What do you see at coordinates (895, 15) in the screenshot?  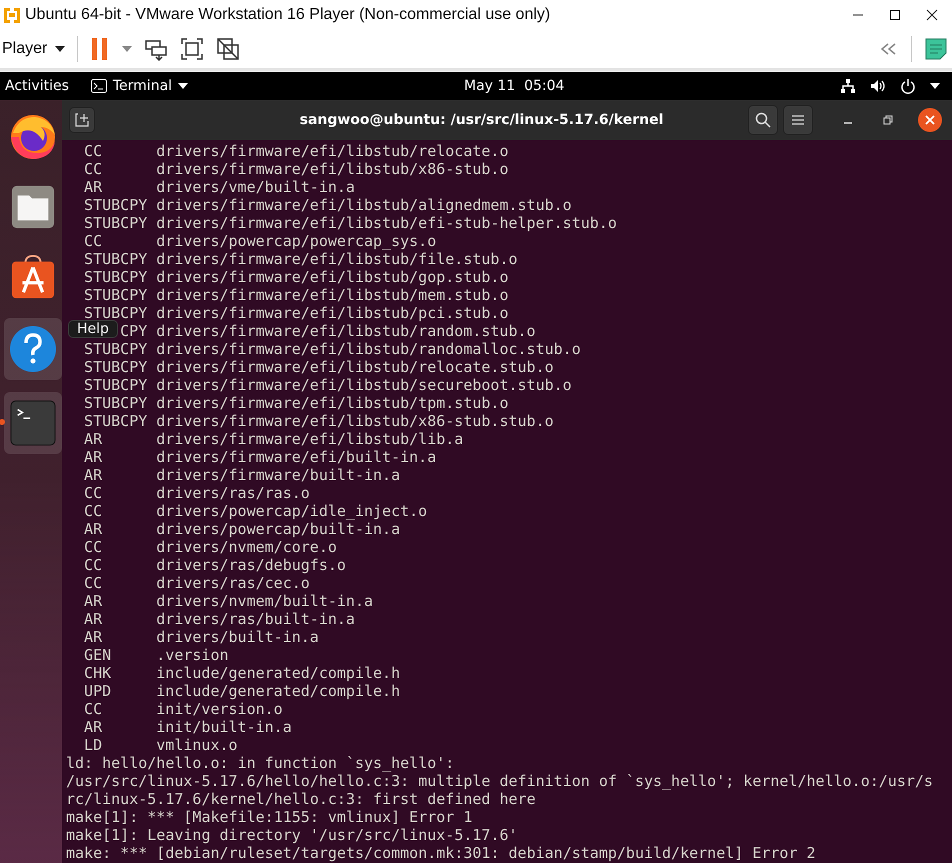 I see `maximize-icon` at bounding box center [895, 15].